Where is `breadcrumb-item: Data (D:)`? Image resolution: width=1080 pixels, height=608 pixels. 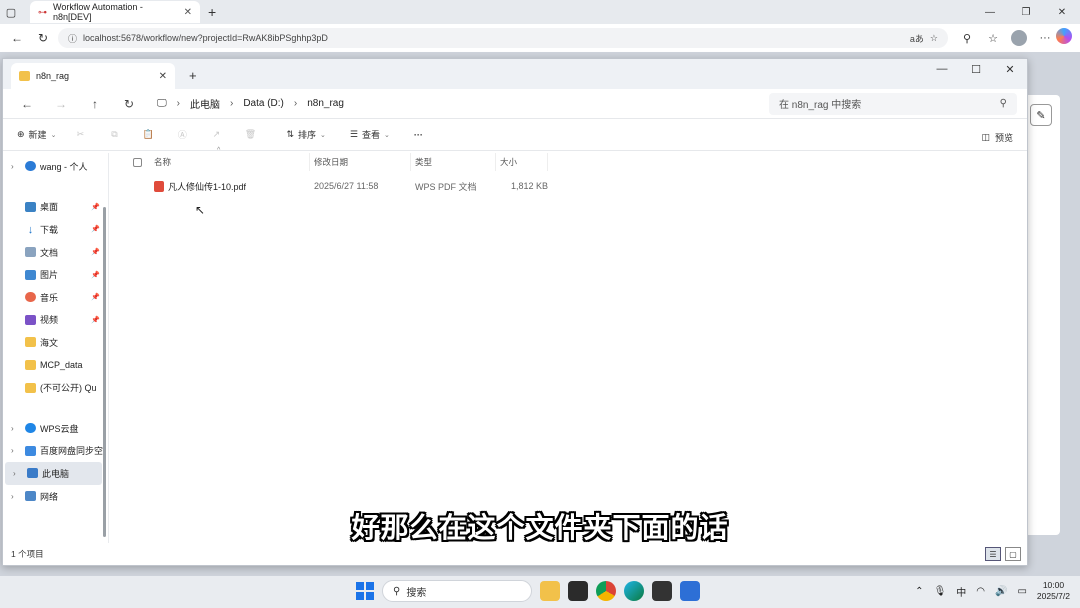
breadcrumb-item: Data (D:) is located at coordinates (263, 103).